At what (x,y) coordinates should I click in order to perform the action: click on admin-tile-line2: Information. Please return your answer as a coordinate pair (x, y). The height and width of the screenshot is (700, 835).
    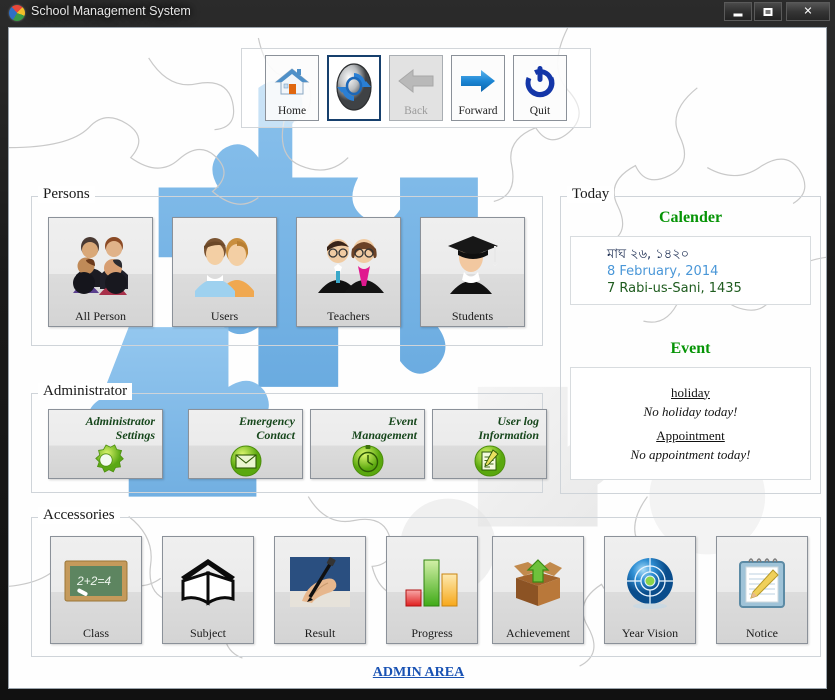
    Looking at the image, I should click on (508, 435).